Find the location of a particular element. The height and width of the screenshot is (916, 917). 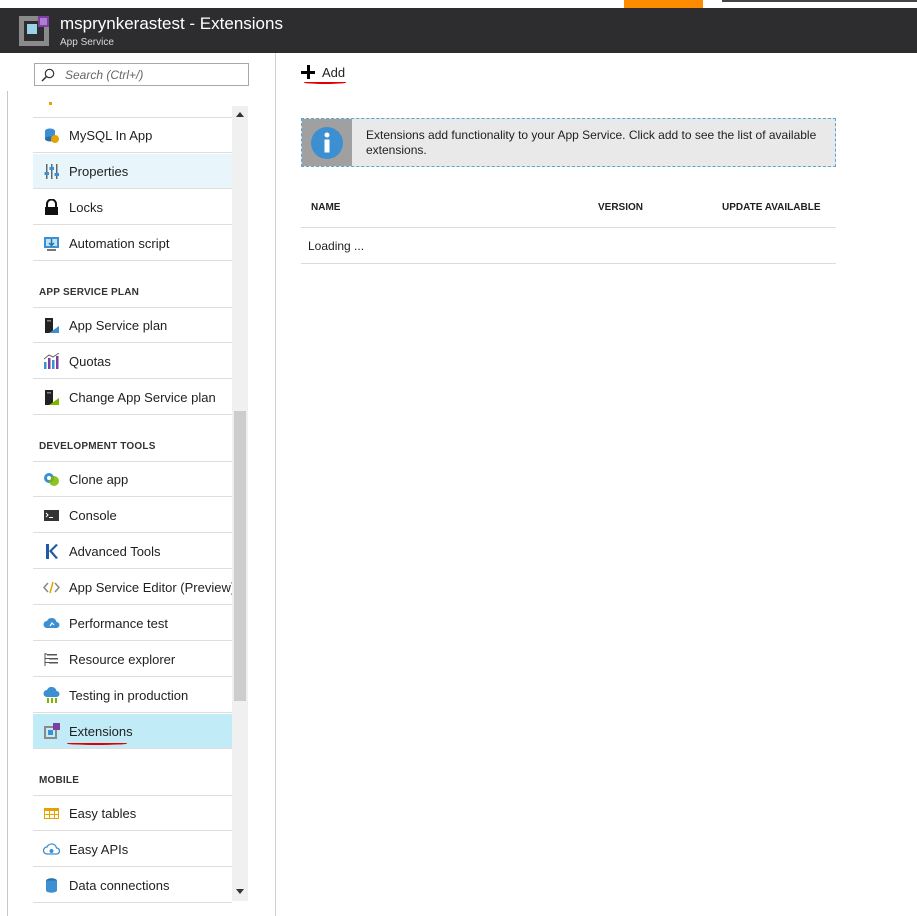

sidebar-item-label: Resource explorer is located at coordinates (122, 659).